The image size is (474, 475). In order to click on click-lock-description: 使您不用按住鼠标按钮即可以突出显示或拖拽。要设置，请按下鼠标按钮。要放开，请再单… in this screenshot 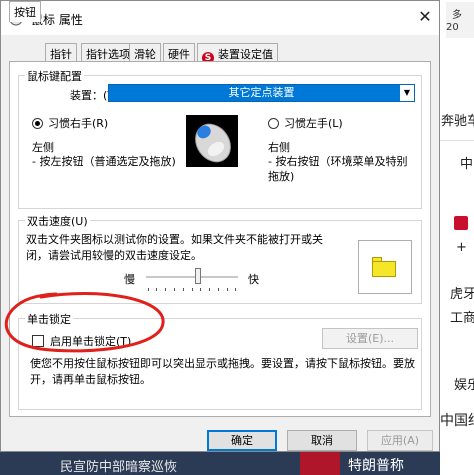, I will do `click(222, 371)`.